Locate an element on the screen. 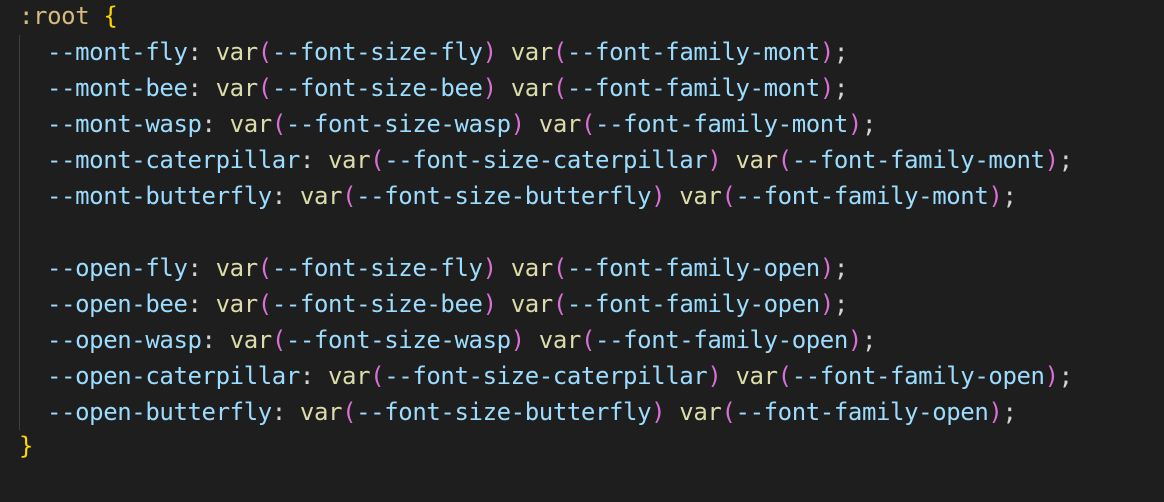 Image resolution: width=1164 pixels, height=502 pixels. css-selector: :root is located at coordinates (54, 16).